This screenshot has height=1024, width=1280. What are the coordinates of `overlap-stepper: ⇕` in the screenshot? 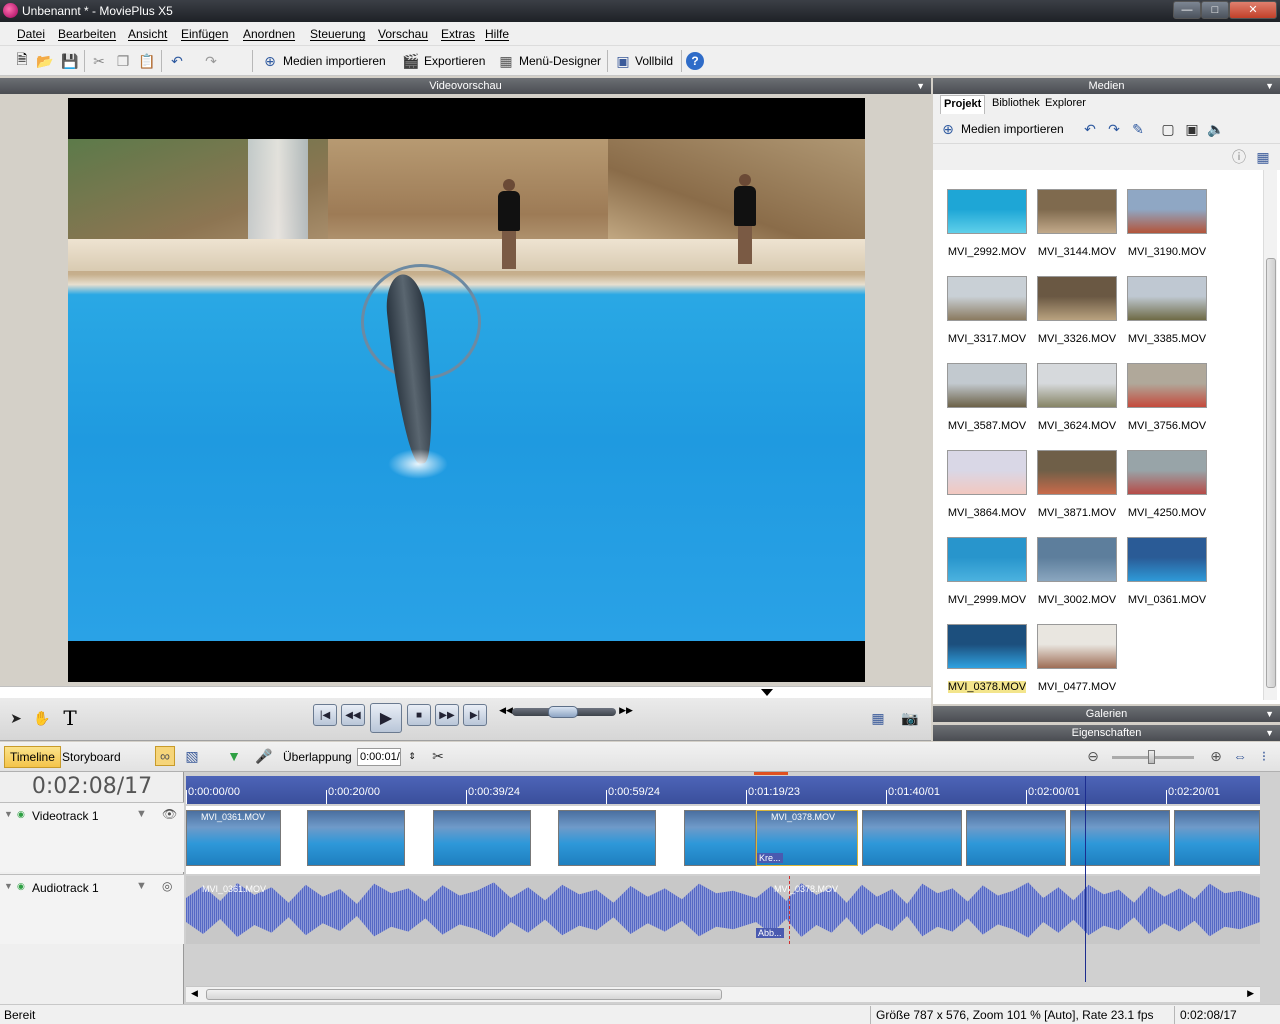 It's located at (412, 756).